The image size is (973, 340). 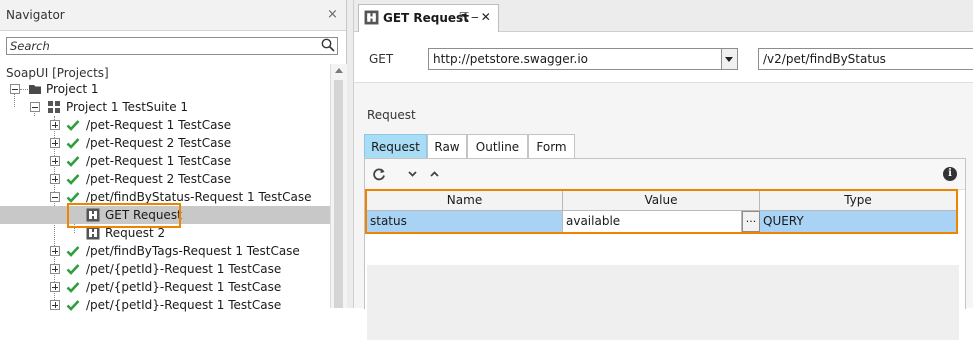 I want to click on tab-request: Request, so click(x=395, y=146).